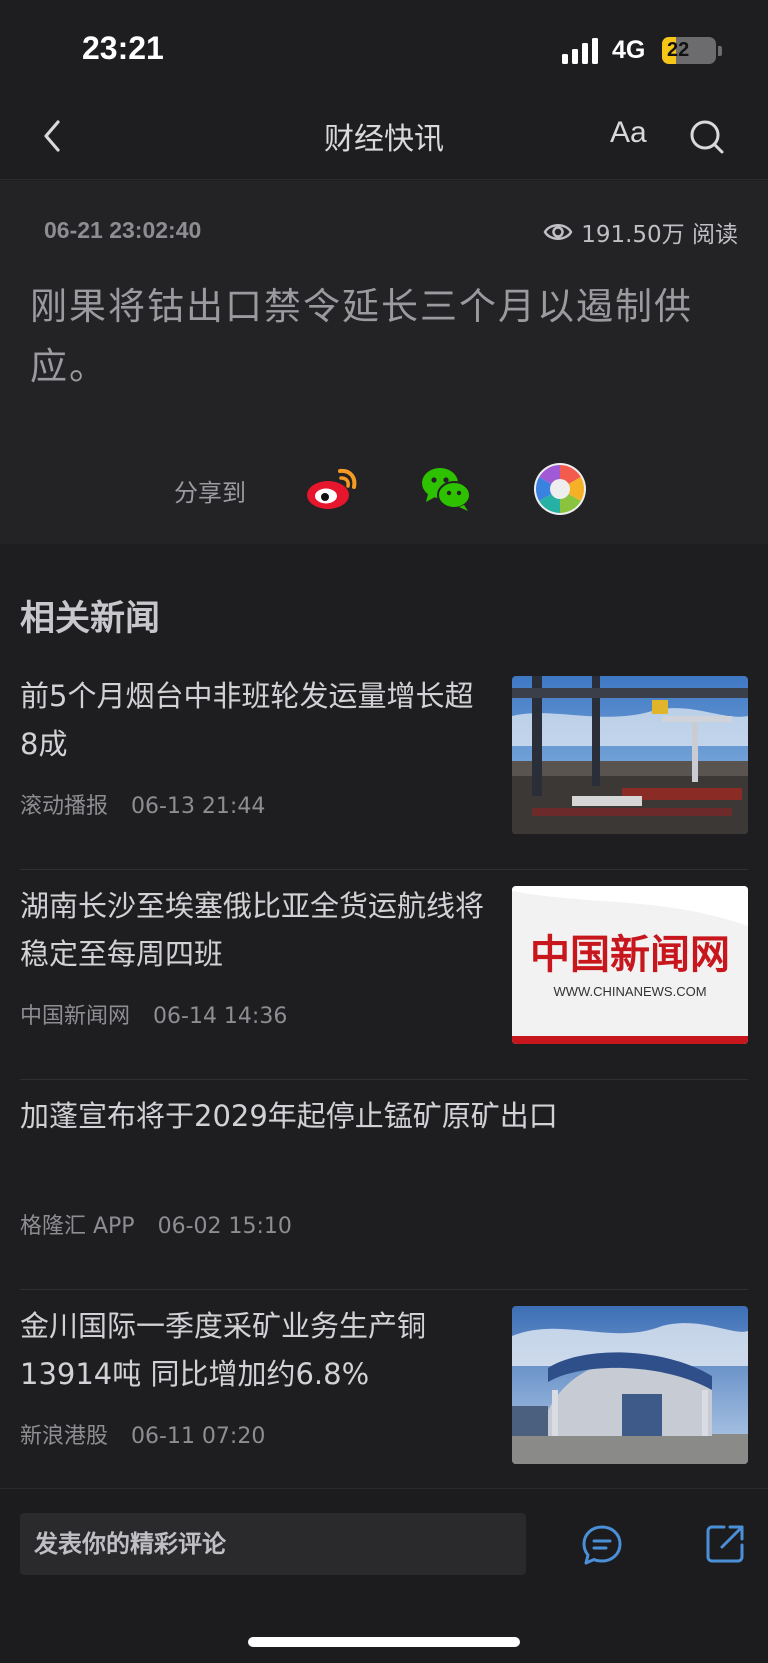 Image resolution: width=768 pixels, height=1663 pixels. Describe the element at coordinates (332, 489) in the screenshot. I see `weibo-icon` at that location.